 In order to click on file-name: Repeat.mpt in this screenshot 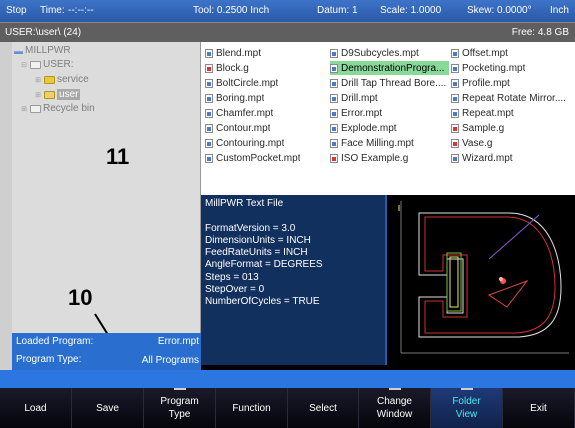, I will do `click(488, 113)`.